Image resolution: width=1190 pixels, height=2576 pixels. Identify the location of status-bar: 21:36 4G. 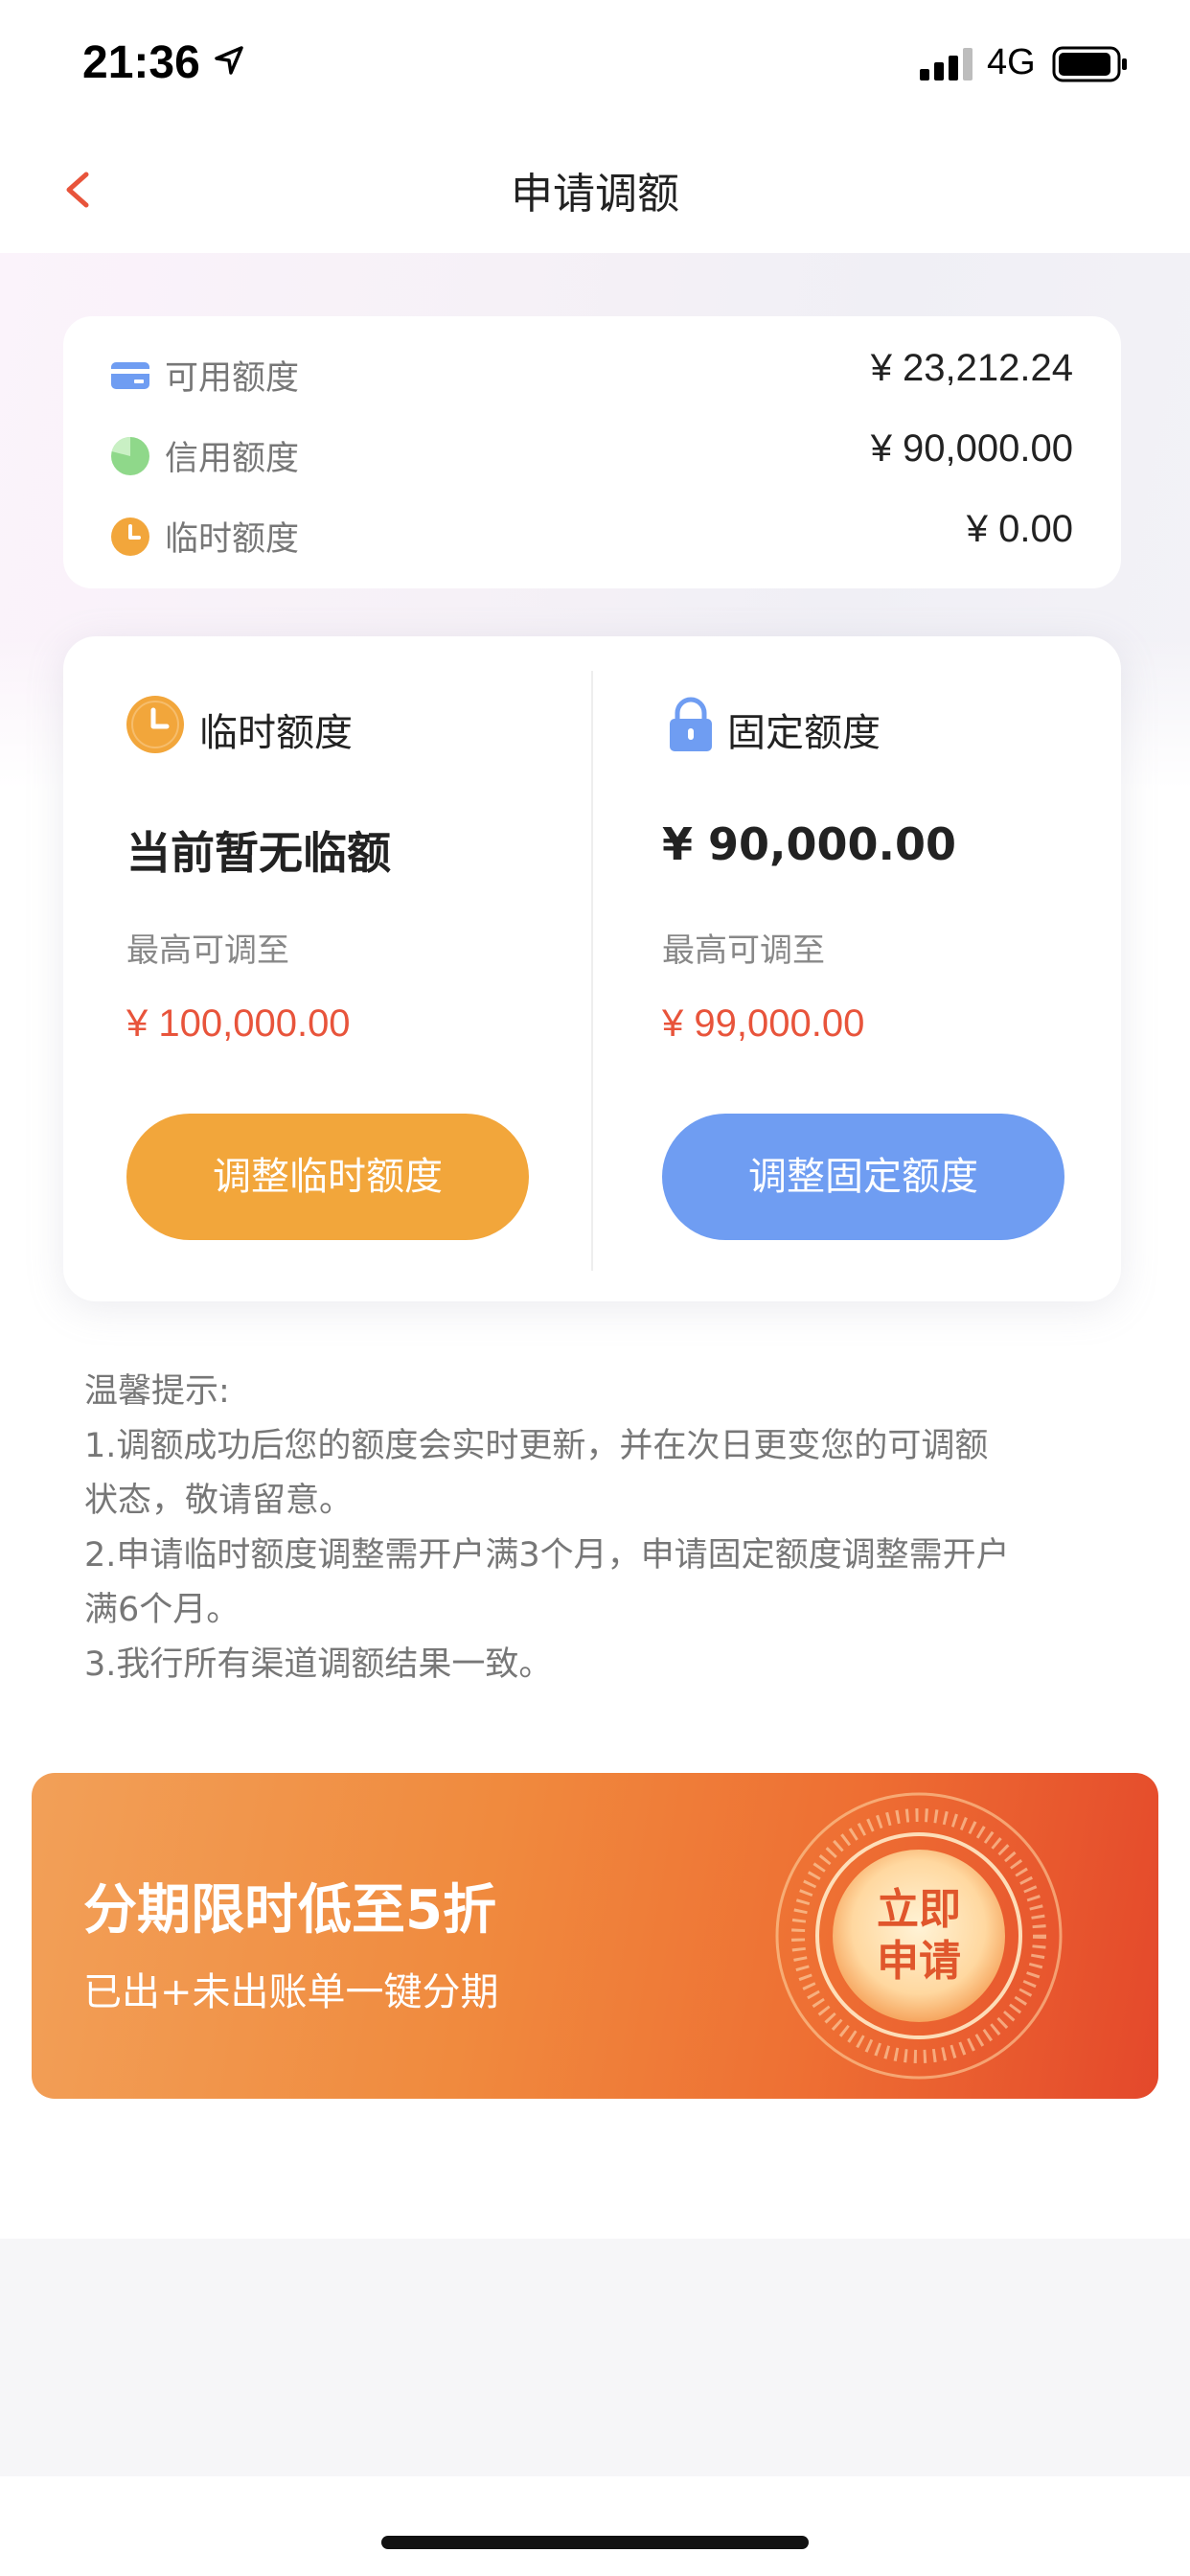
(595, 63).